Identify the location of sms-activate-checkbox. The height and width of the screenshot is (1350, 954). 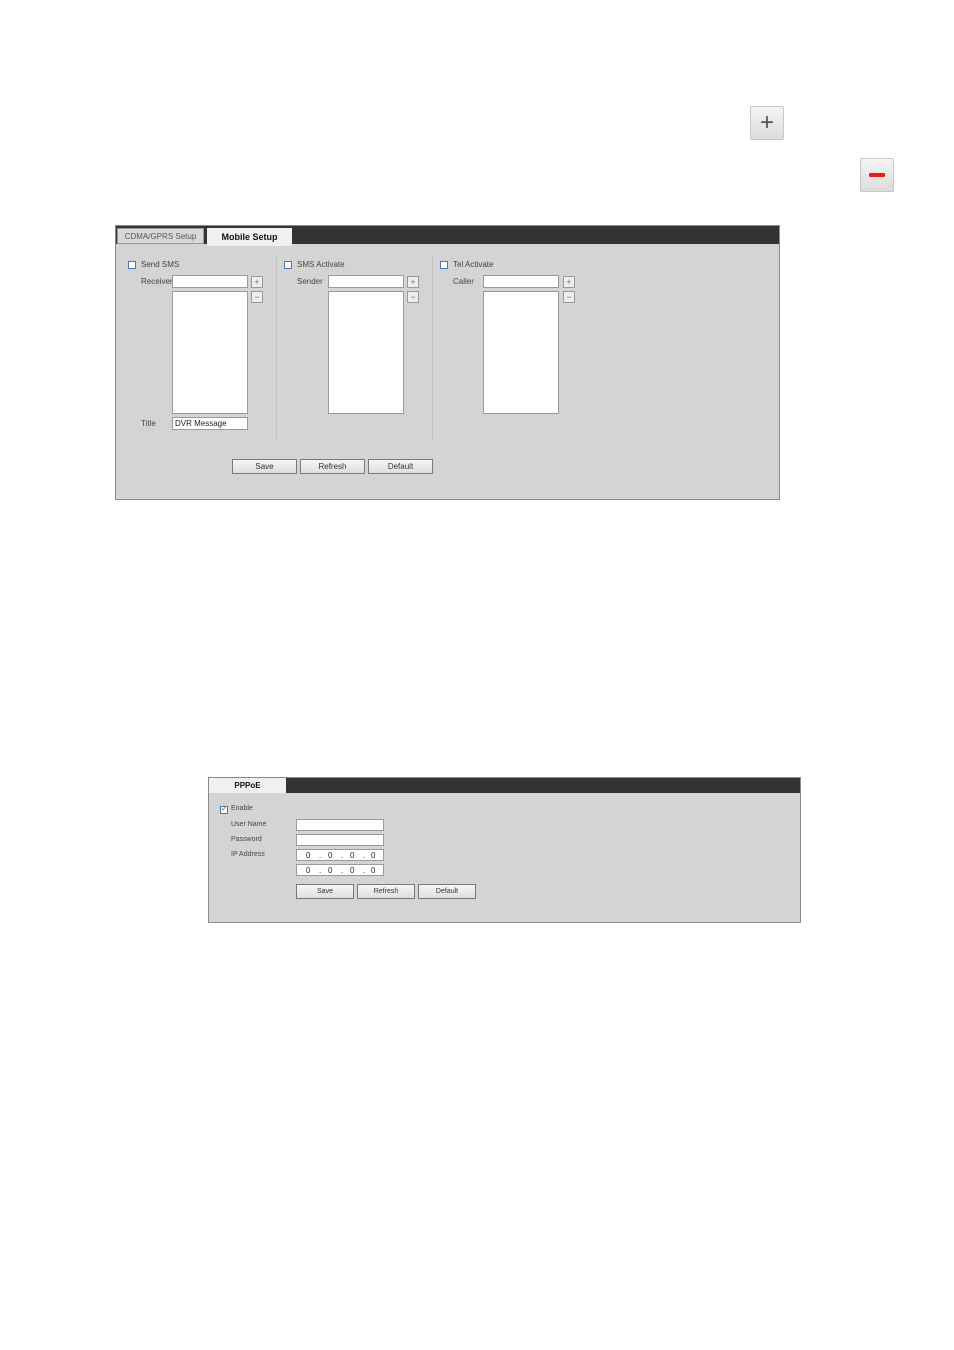
(288, 265).